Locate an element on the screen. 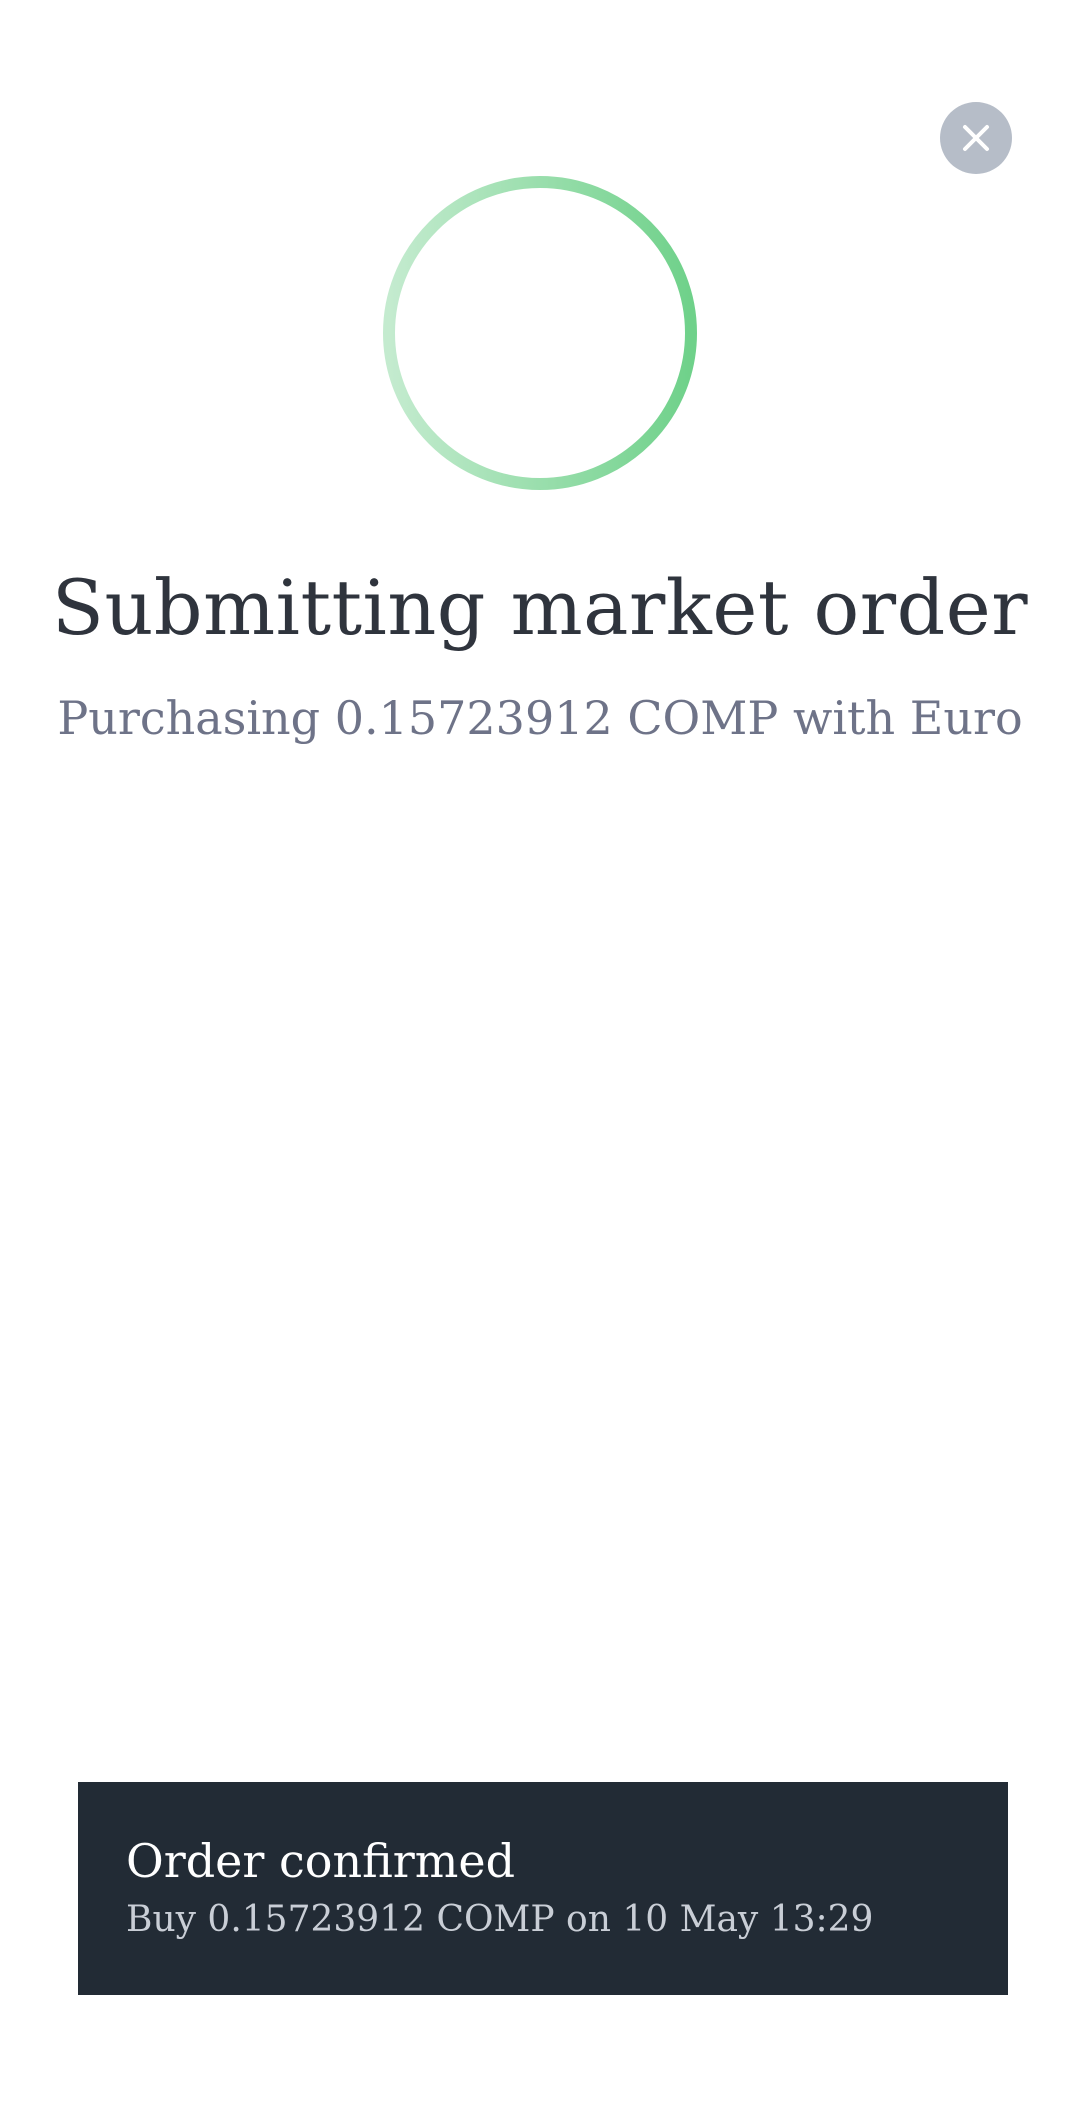 Image resolution: width=1080 pixels, height=2118 pixels. loading-spinner-icon is located at coordinates (540, 333).